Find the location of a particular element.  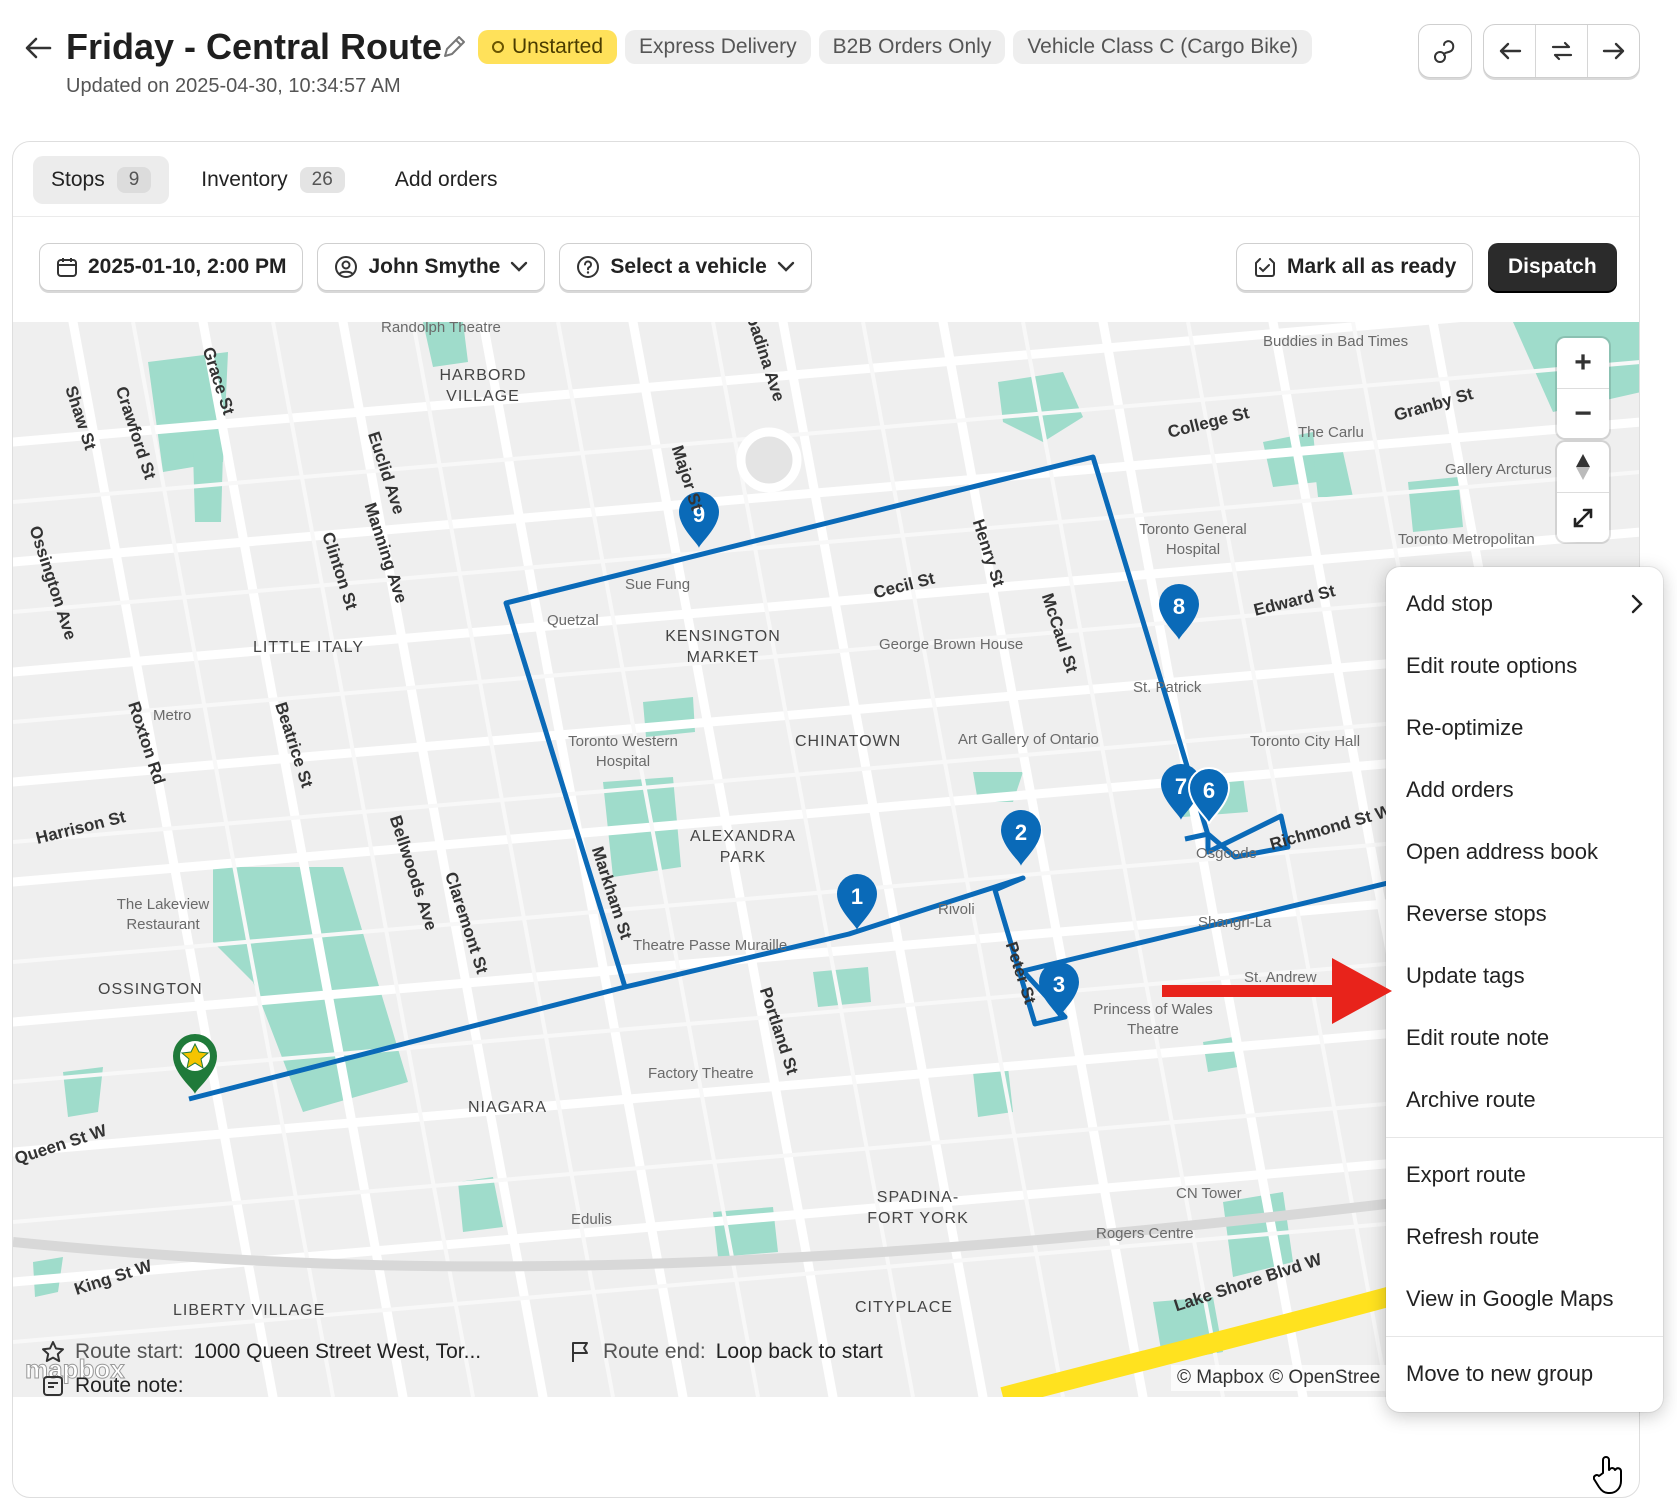

tab-stops: Stops 9 is located at coordinates (101, 180).